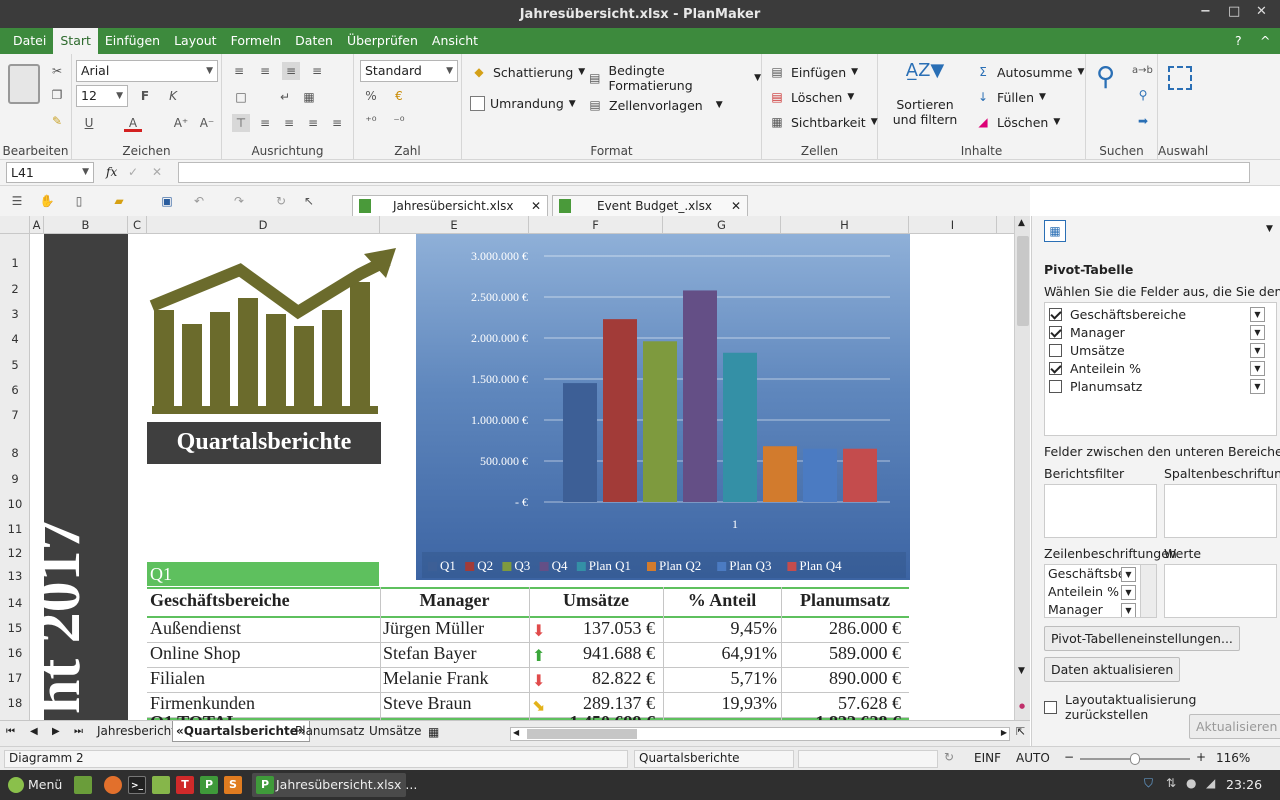  What do you see at coordinates (137, 785) in the screenshot?
I see `terminal-icon: >_` at bounding box center [137, 785].